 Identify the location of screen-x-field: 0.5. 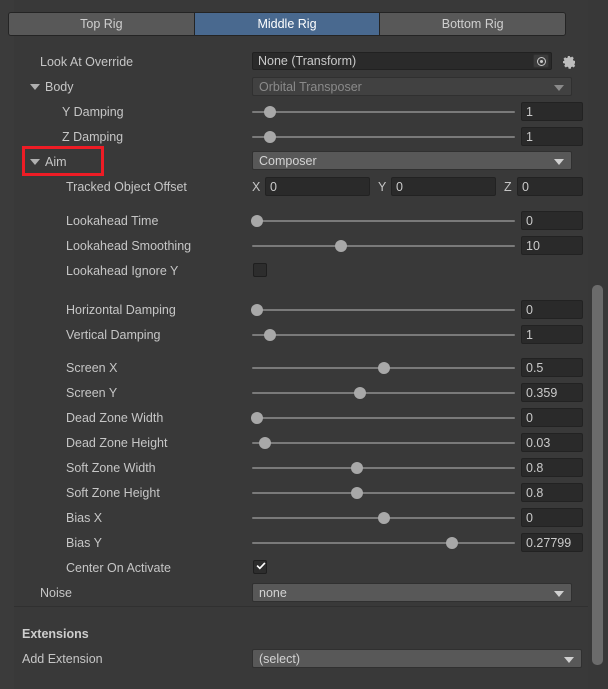
(552, 367).